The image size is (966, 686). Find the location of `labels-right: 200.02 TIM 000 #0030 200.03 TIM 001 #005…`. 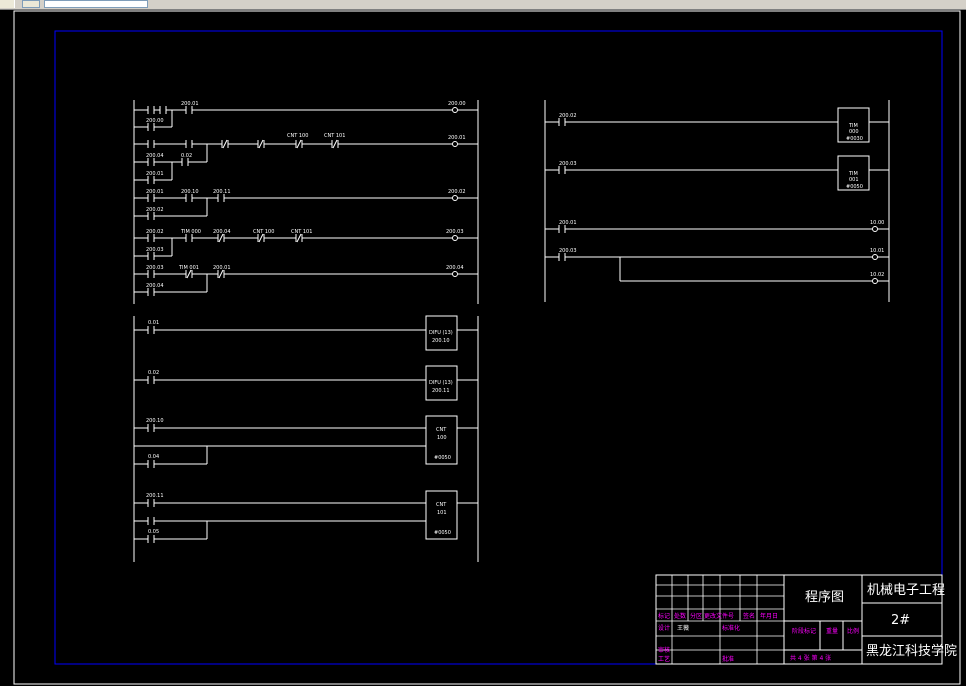

labels-right: 200.02 TIM 000 #0030 200.03 TIM 001 #005… is located at coordinates (721, 195).